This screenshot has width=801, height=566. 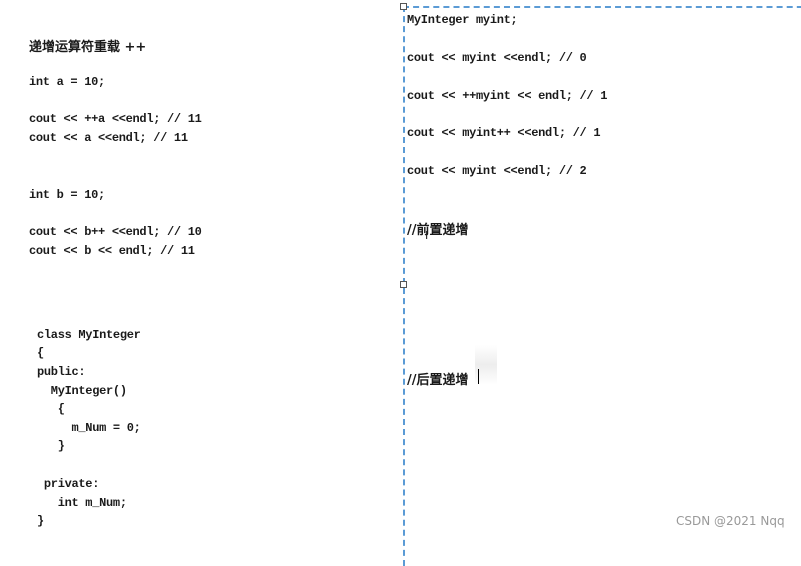 What do you see at coordinates (88, 47) in the screenshot?
I see `section-title: 递增运算符重载 ++` at bounding box center [88, 47].